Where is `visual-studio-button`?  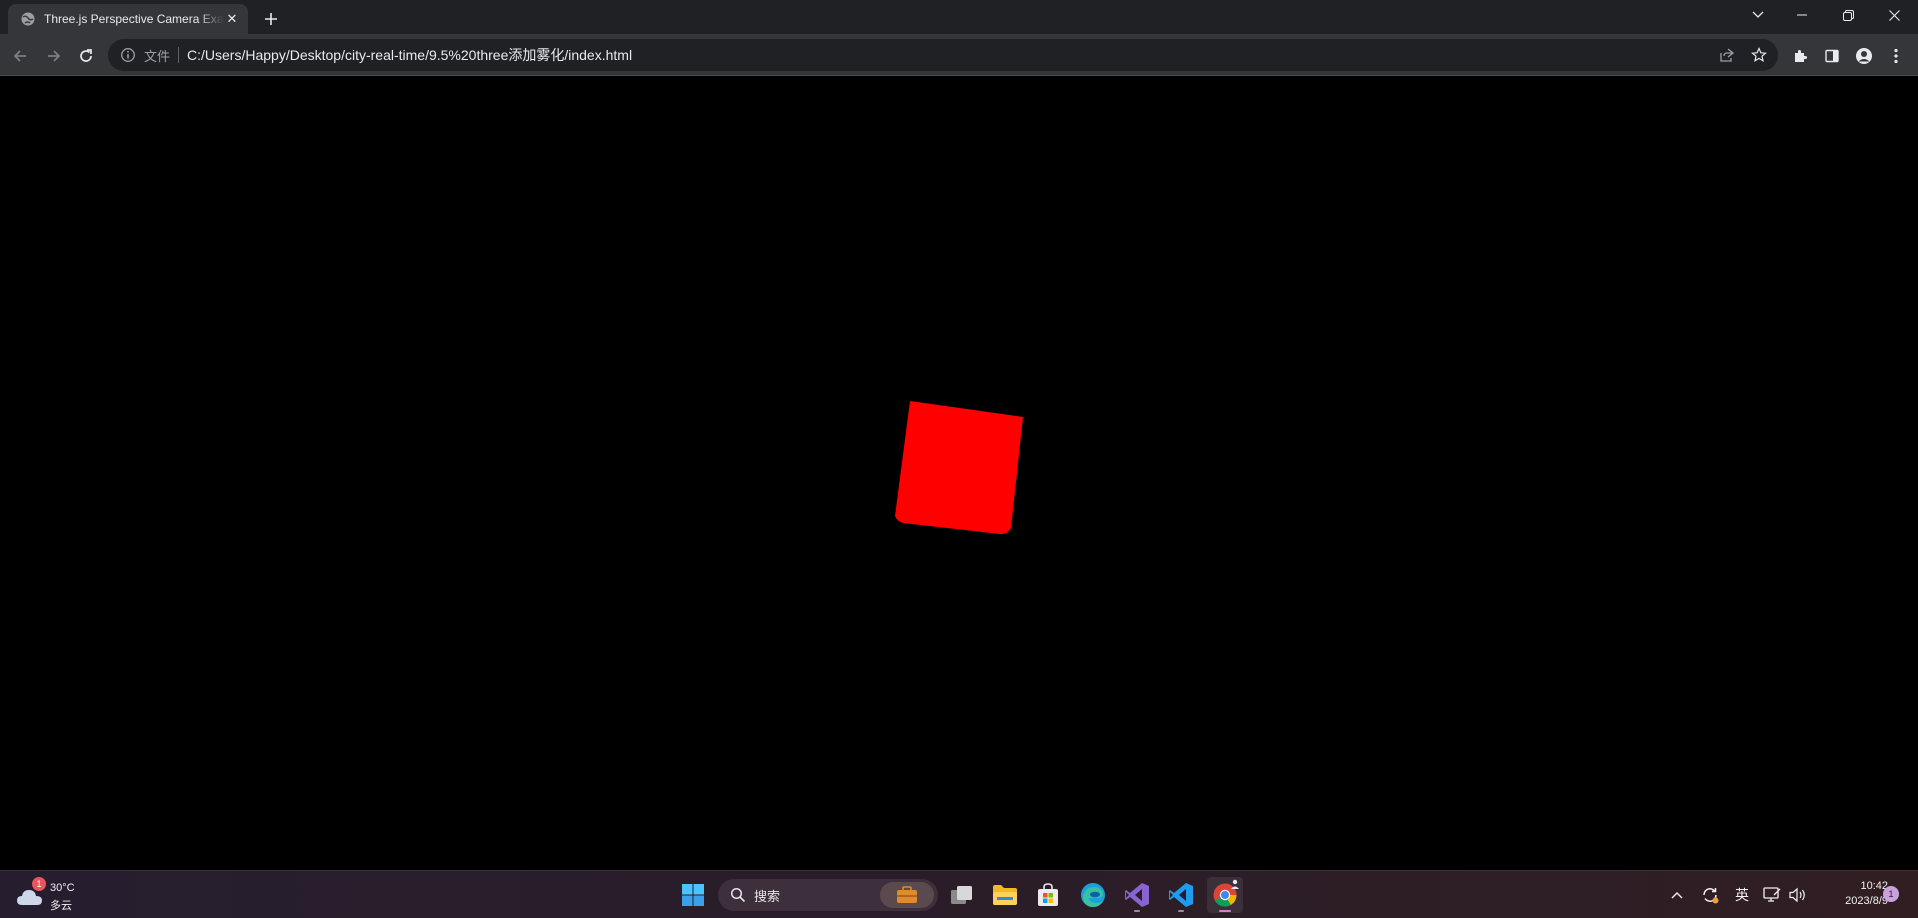 visual-studio-button is located at coordinates (1137, 895).